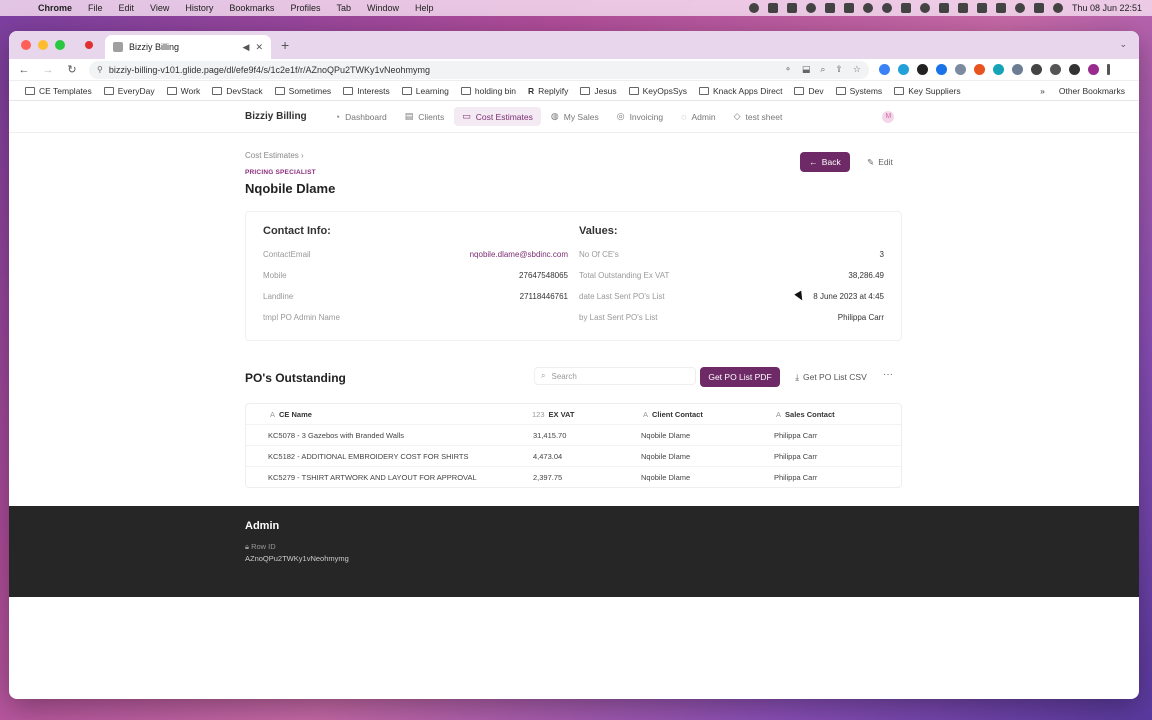  Describe the element at coordinates (424, 8) in the screenshot. I see `menubar-help: Help` at that location.